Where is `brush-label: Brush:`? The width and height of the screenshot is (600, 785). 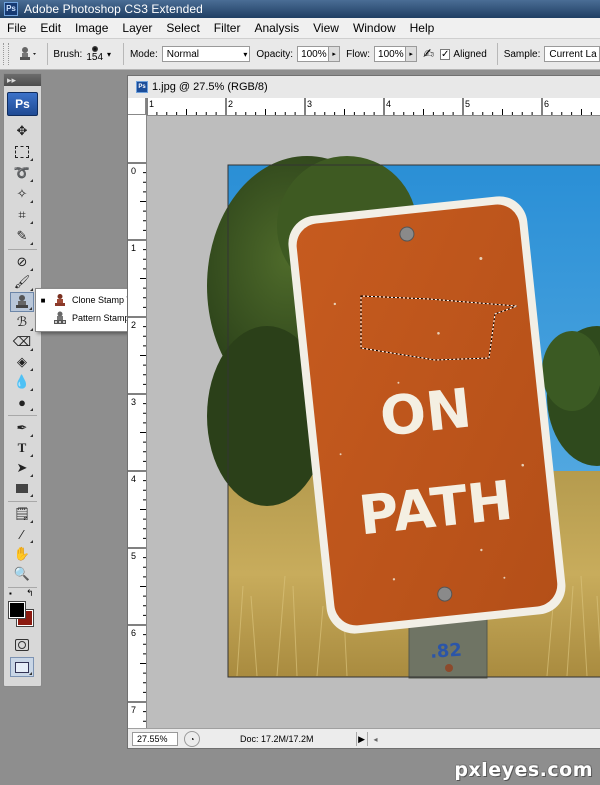
brush-label: Brush: is located at coordinates (68, 54).